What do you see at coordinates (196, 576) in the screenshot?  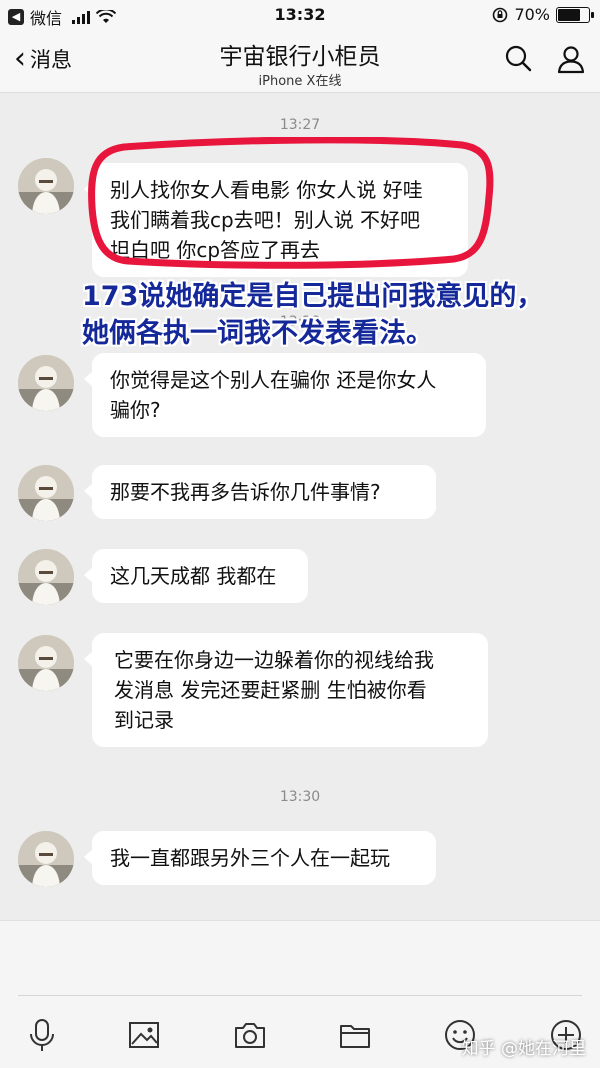 I see `message-bubble: 这几天成都 我都在` at bounding box center [196, 576].